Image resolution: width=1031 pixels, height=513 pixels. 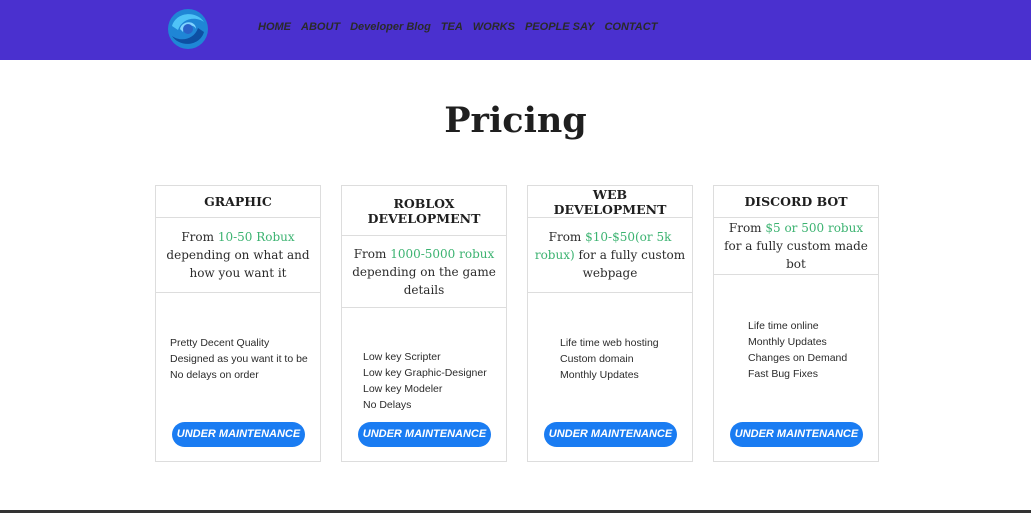 What do you see at coordinates (630, 264) in the screenshot?
I see `price-suffix: for a fully custom webpage` at bounding box center [630, 264].